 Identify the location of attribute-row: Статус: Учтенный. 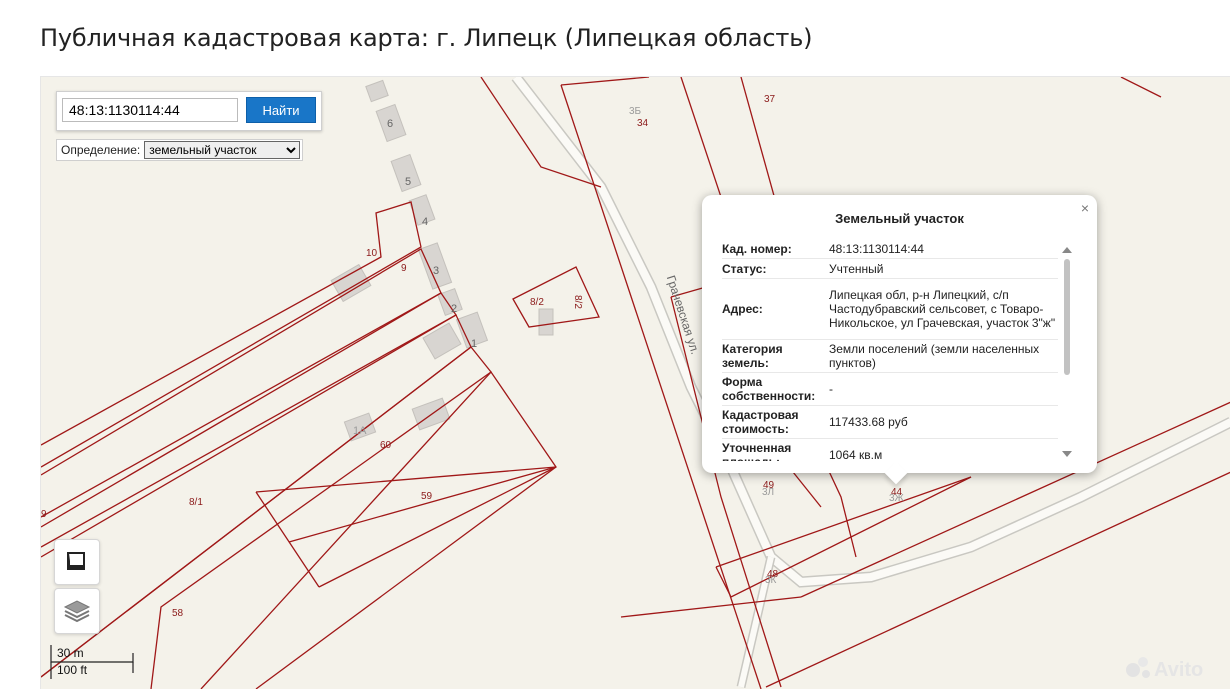
(890, 269).